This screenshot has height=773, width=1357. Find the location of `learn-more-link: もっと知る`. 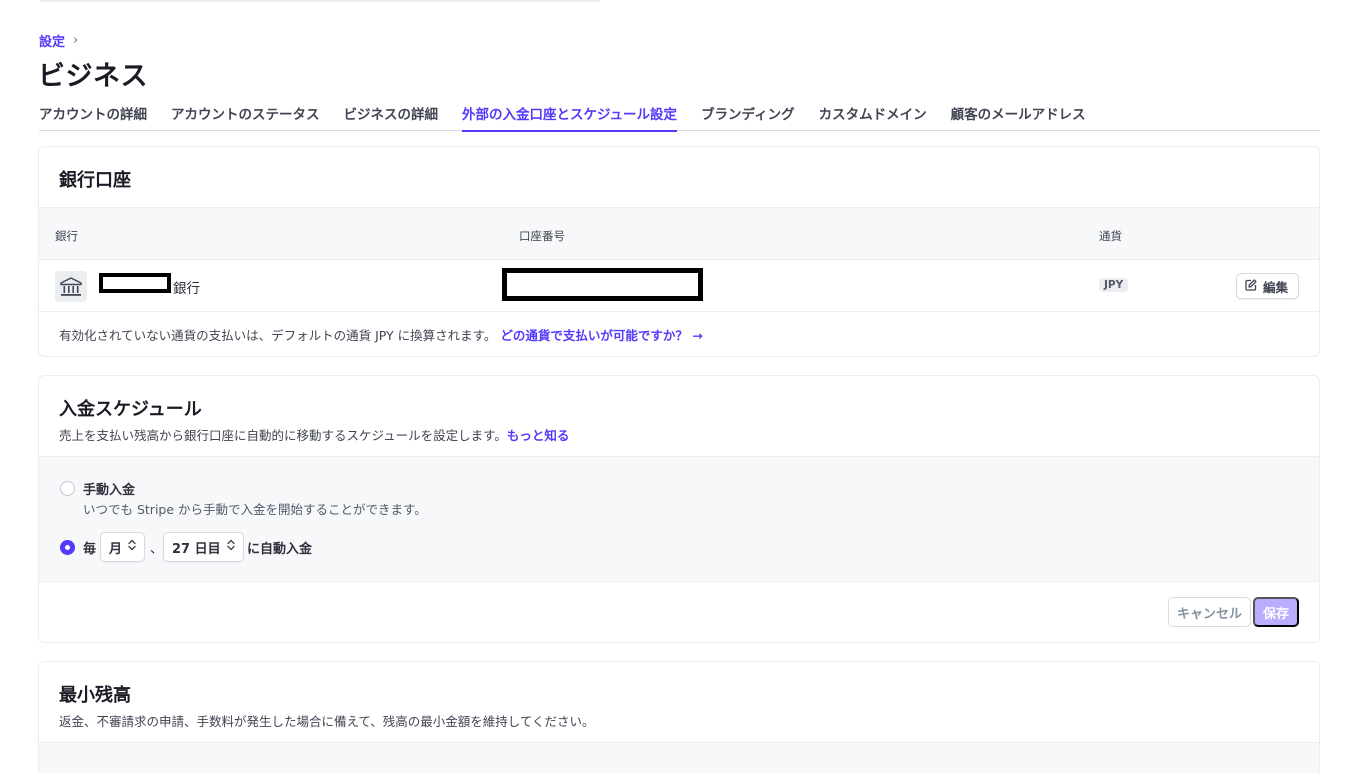

learn-more-link: もっと知る is located at coordinates (538, 435).